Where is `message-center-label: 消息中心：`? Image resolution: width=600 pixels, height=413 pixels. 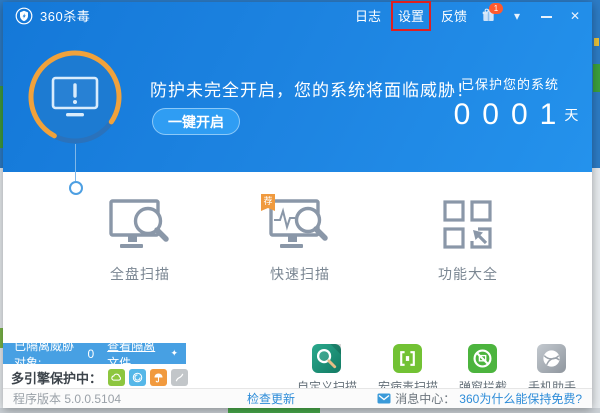 message-center-label: 消息中心： is located at coordinates (425, 399).